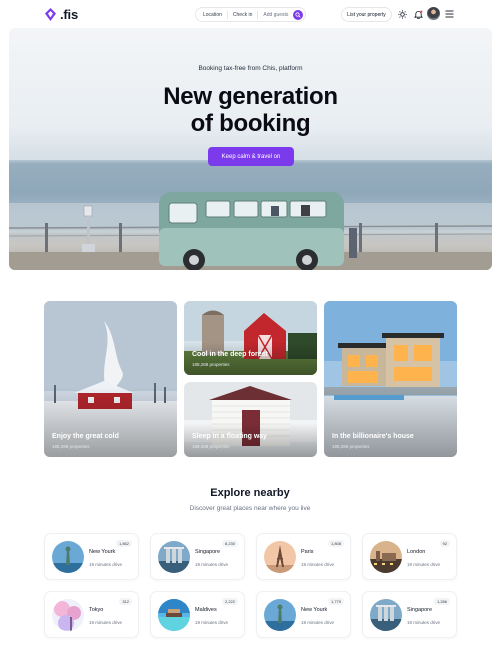 This screenshot has height=665, width=500. I want to click on maldives-image, so click(174, 615).